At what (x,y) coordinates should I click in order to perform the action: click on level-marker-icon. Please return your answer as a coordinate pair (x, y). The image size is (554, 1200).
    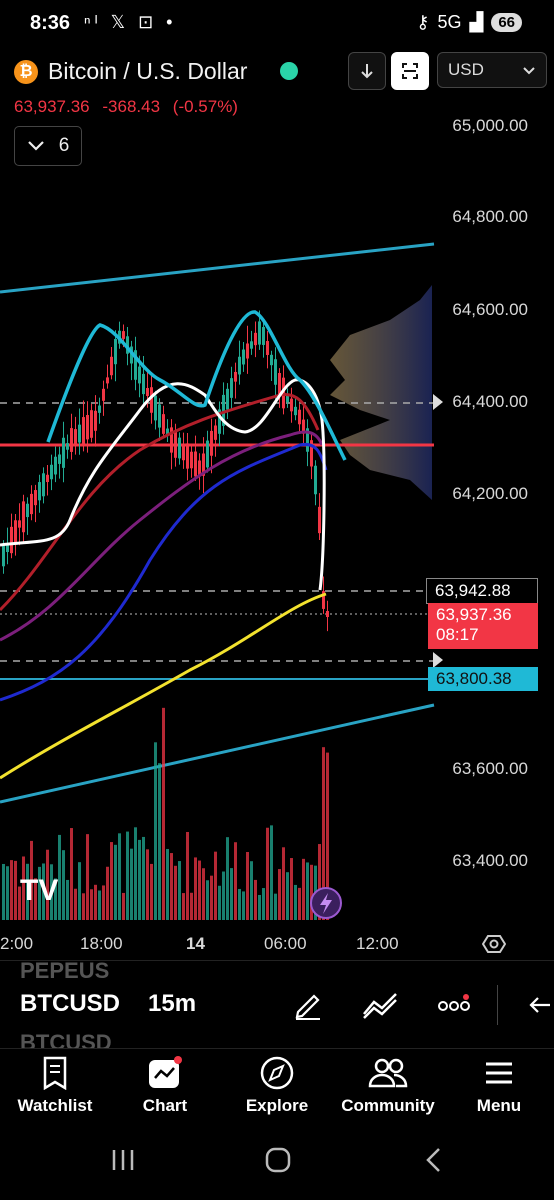
    Looking at the image, I should click on (438, 402).